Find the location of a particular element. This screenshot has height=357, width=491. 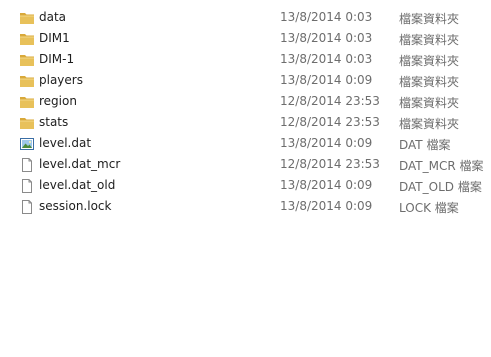

file-row-level-dat-mcr: level.dat_mcr 12/8/2014 23:53 DAT_MCR 檔案 is located at coordinates (245, 164).